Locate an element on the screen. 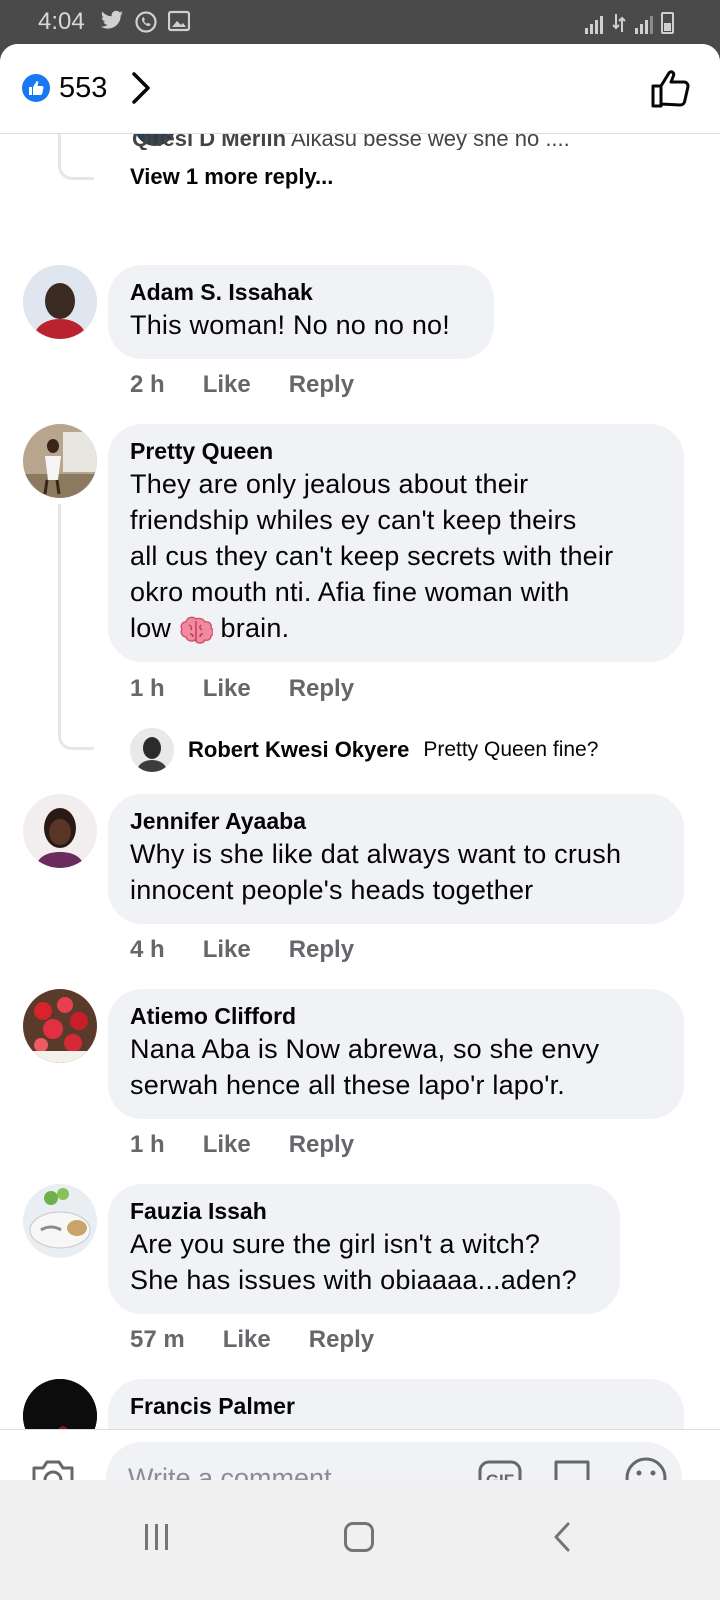 The width and height of the screenshot is (720, 1600). home-button is located at coordinates (359, 1537).